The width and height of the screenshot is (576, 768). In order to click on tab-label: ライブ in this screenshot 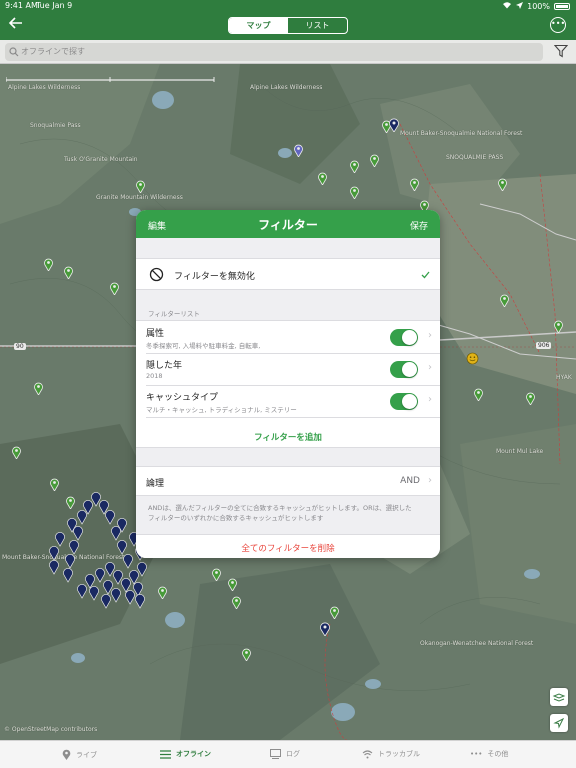, I will do `click(86, 754)`.